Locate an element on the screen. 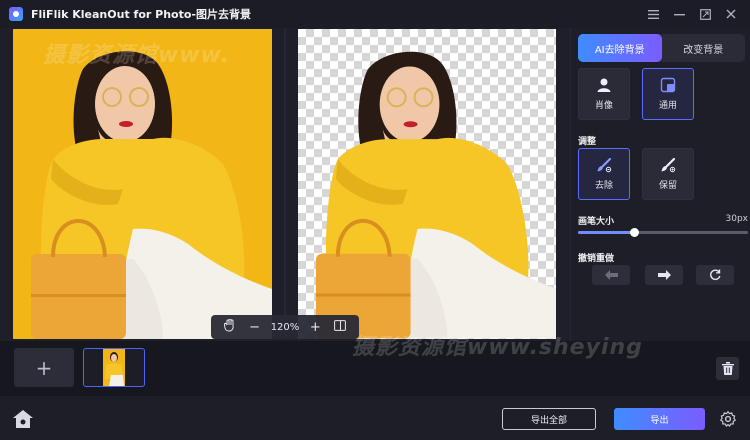  delete-image-button is located at coordinates (727, 368).